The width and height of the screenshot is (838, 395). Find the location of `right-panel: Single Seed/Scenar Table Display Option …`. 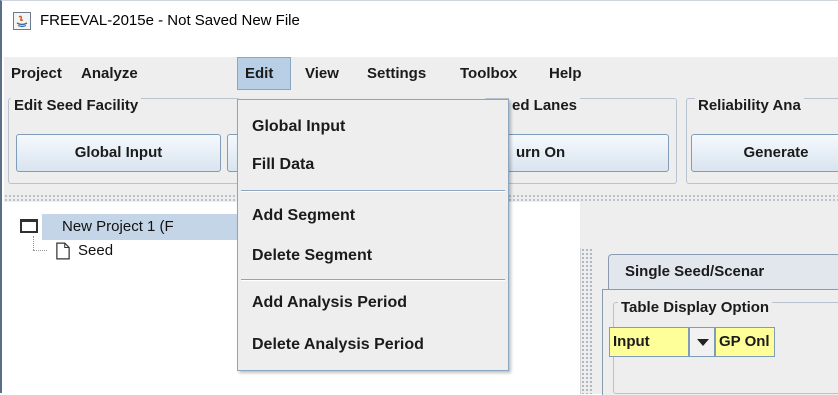

right-panel: Single Seed/Scenar Table Display Option … is located at coordinates (716, 298).